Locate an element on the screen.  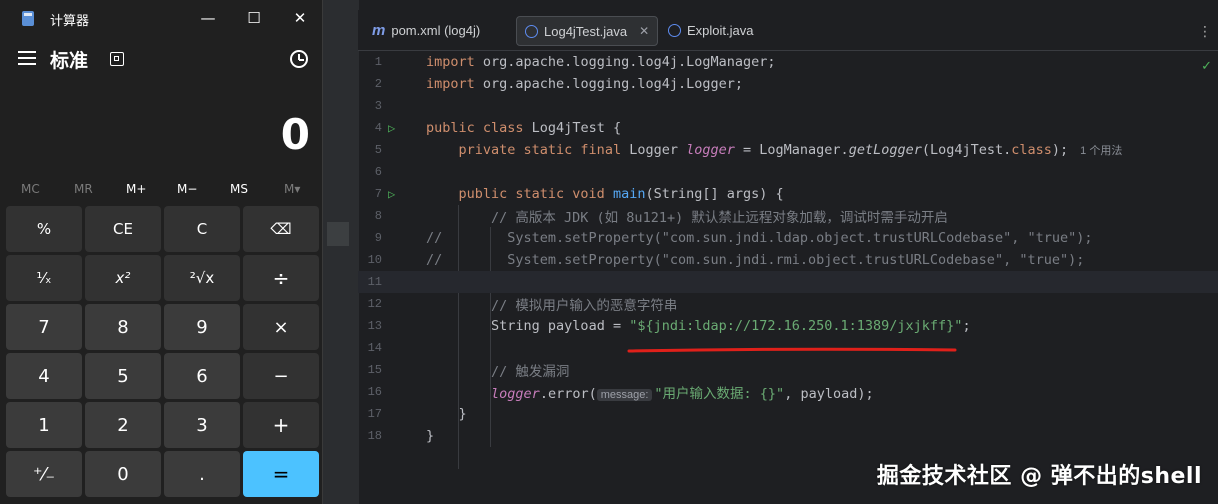
backspace-button: ⌫ is located at coordinates (281, 229).